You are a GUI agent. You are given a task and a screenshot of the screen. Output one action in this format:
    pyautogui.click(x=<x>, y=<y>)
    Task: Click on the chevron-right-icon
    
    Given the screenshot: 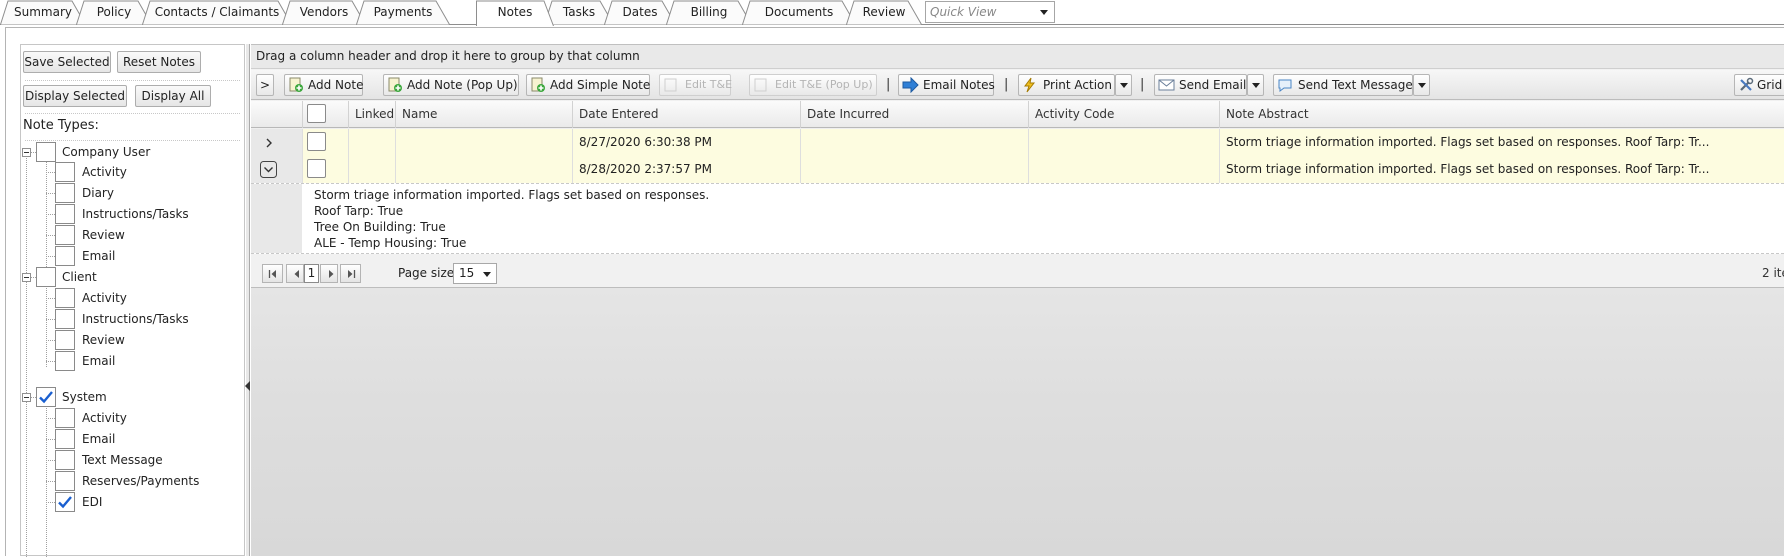 What is the action you would take?
    pyautogui.click(x=269, y=143)
    